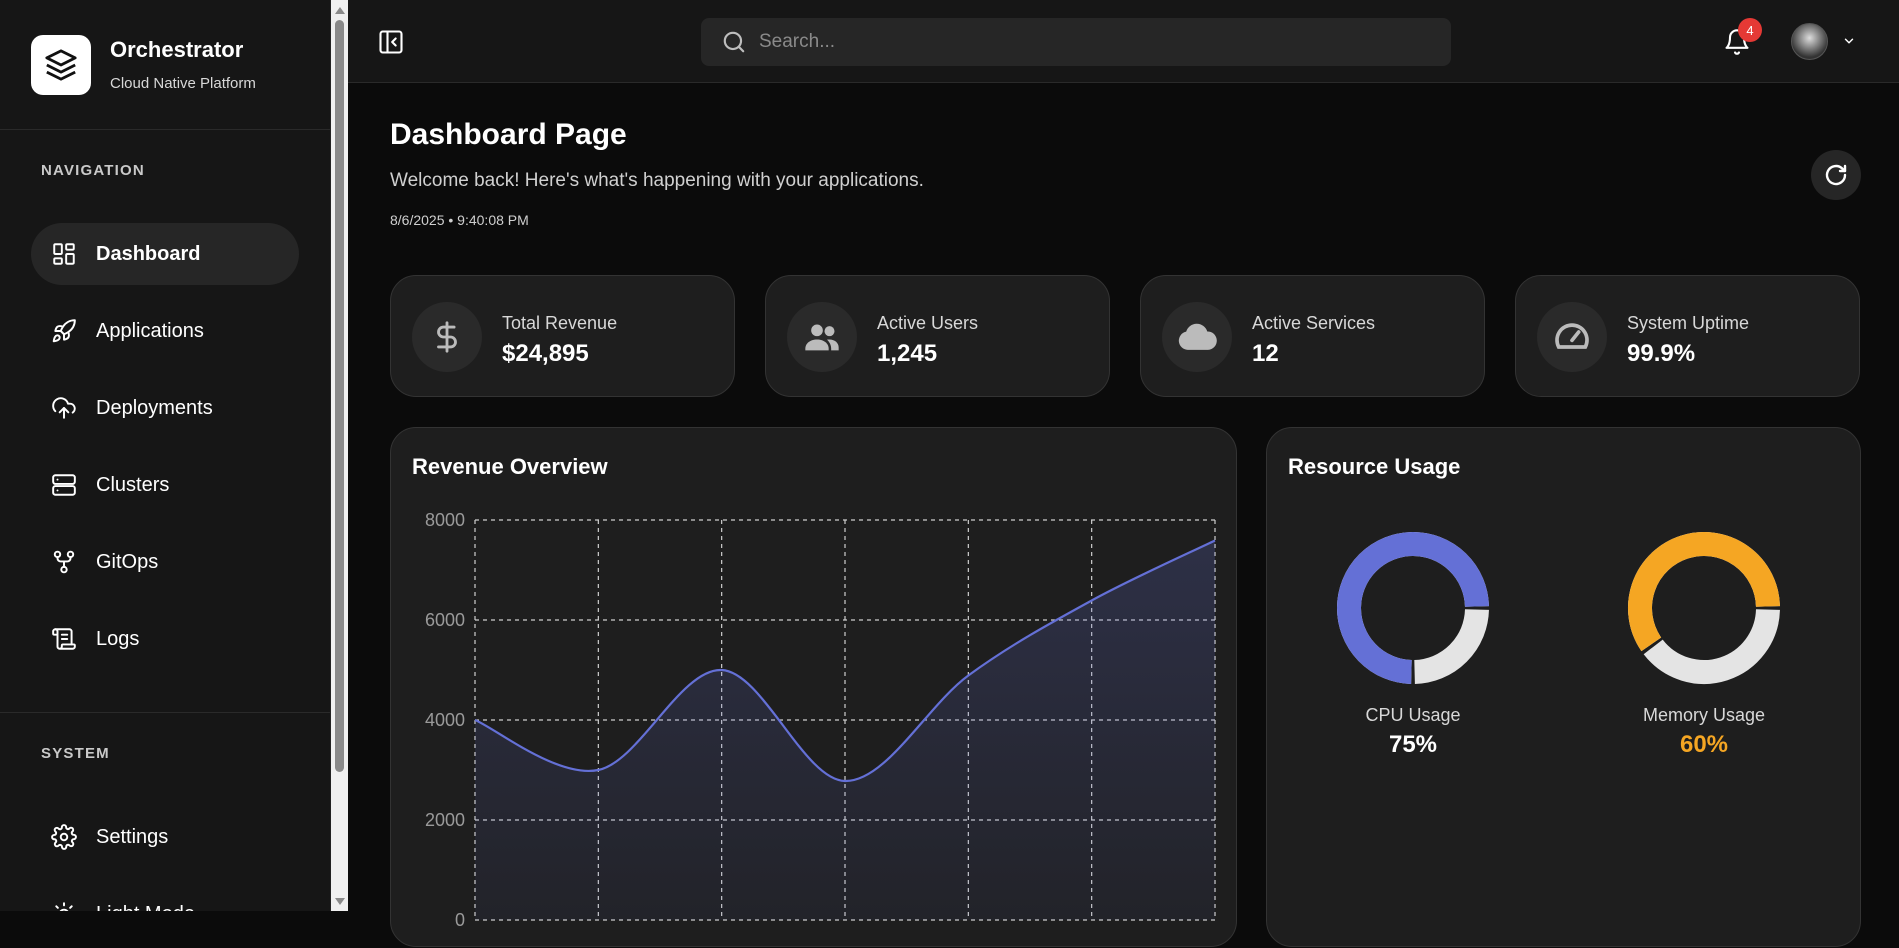 The image size is (1899, 948). What do you see at coordinates (148, 254) in the screenshot?
I see `sidebar-item-label: Dashboard` at bounding box center [148, 254].